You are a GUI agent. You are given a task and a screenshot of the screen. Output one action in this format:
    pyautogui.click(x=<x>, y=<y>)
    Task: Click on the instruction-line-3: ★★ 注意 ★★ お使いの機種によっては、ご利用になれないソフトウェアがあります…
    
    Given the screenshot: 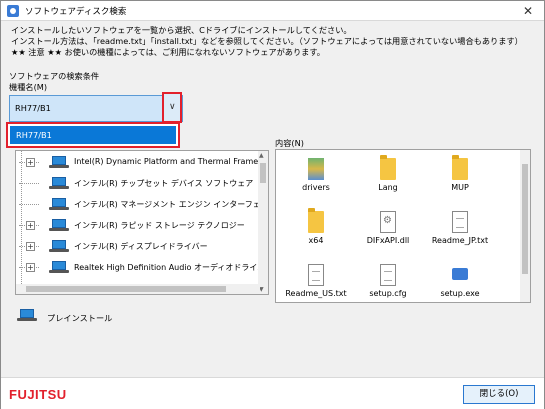 What is the action you would take?
    pyautogui.click(x=168, y=52)
    